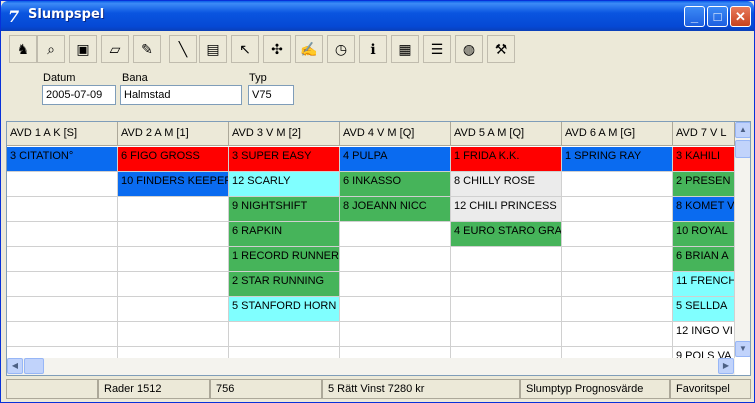 The width and height of the screenshot is (755, 403). What do you see at coordinates (135, 78) in the screenshot?
I see `bana-label: Bana` at bounding box center [135, 78].